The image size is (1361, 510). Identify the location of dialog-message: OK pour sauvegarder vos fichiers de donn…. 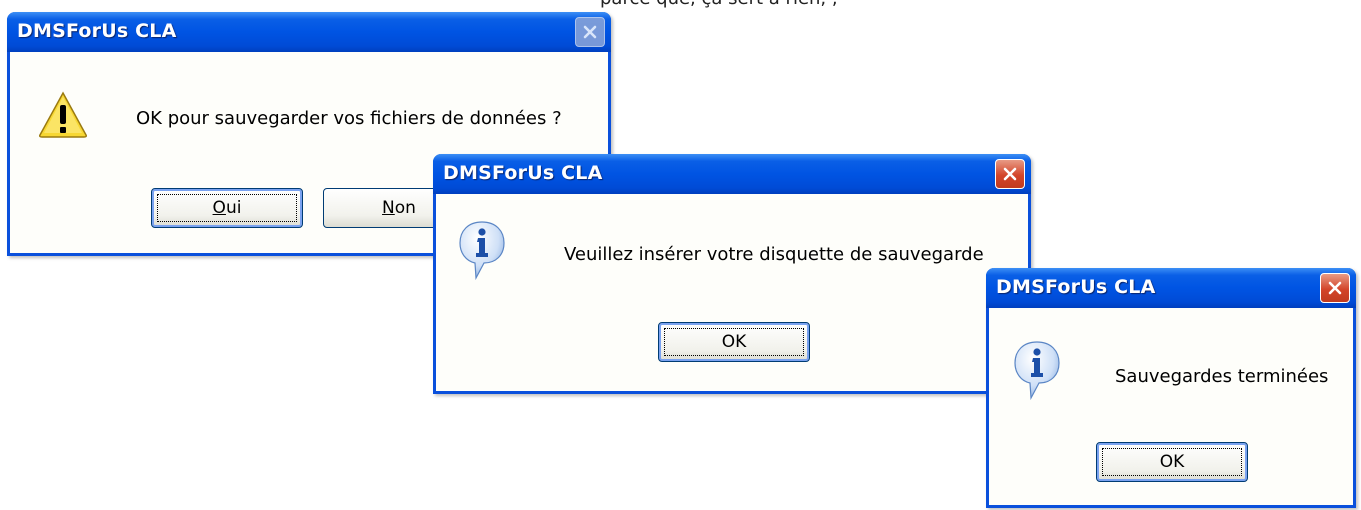
(349, 118).